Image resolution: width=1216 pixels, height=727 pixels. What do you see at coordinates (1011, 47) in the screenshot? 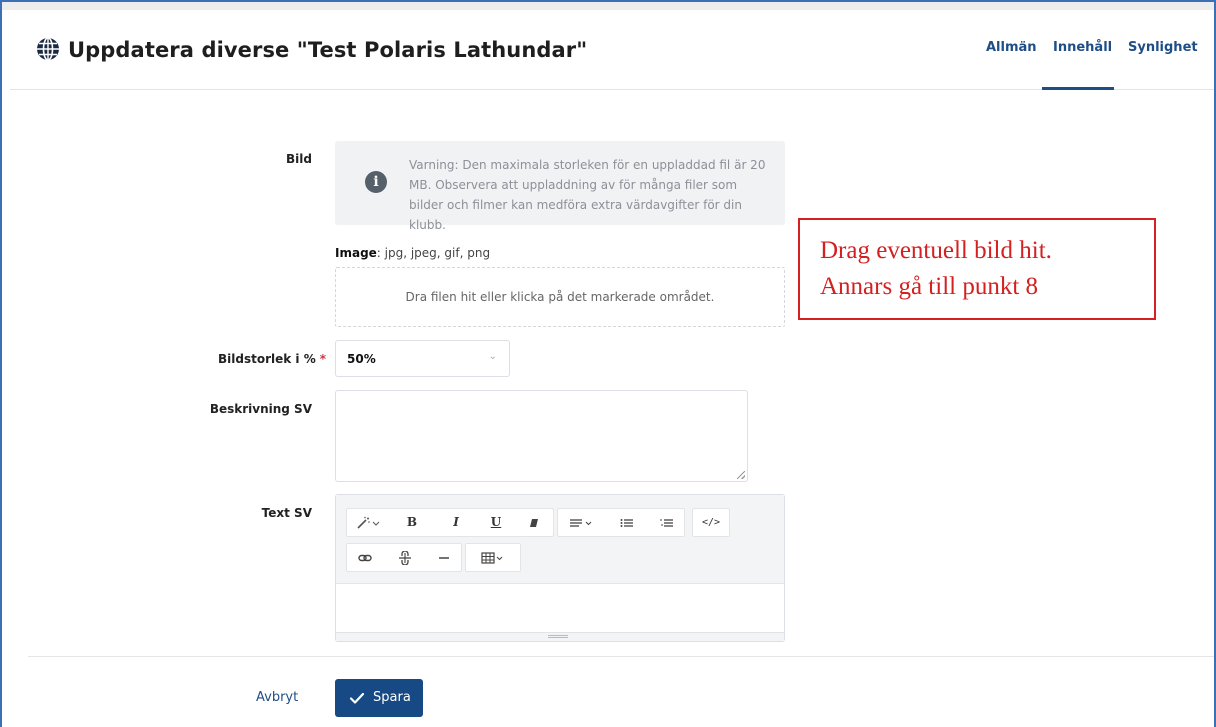
I see `tab-allman: Allmän` at bounding box center [1011, 47].